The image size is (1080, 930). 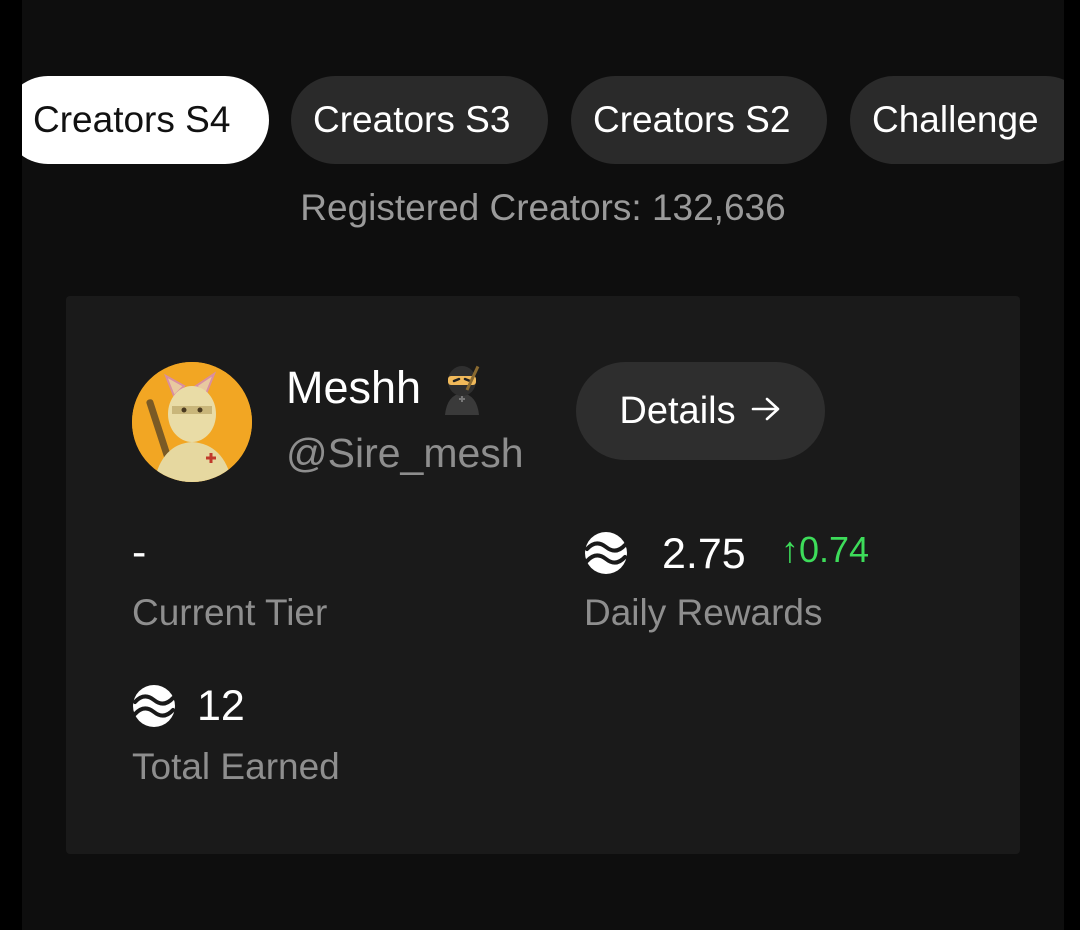 I want to click on registered-creators-count: Registered Creators: 132,636, so click(x=543, y=207).